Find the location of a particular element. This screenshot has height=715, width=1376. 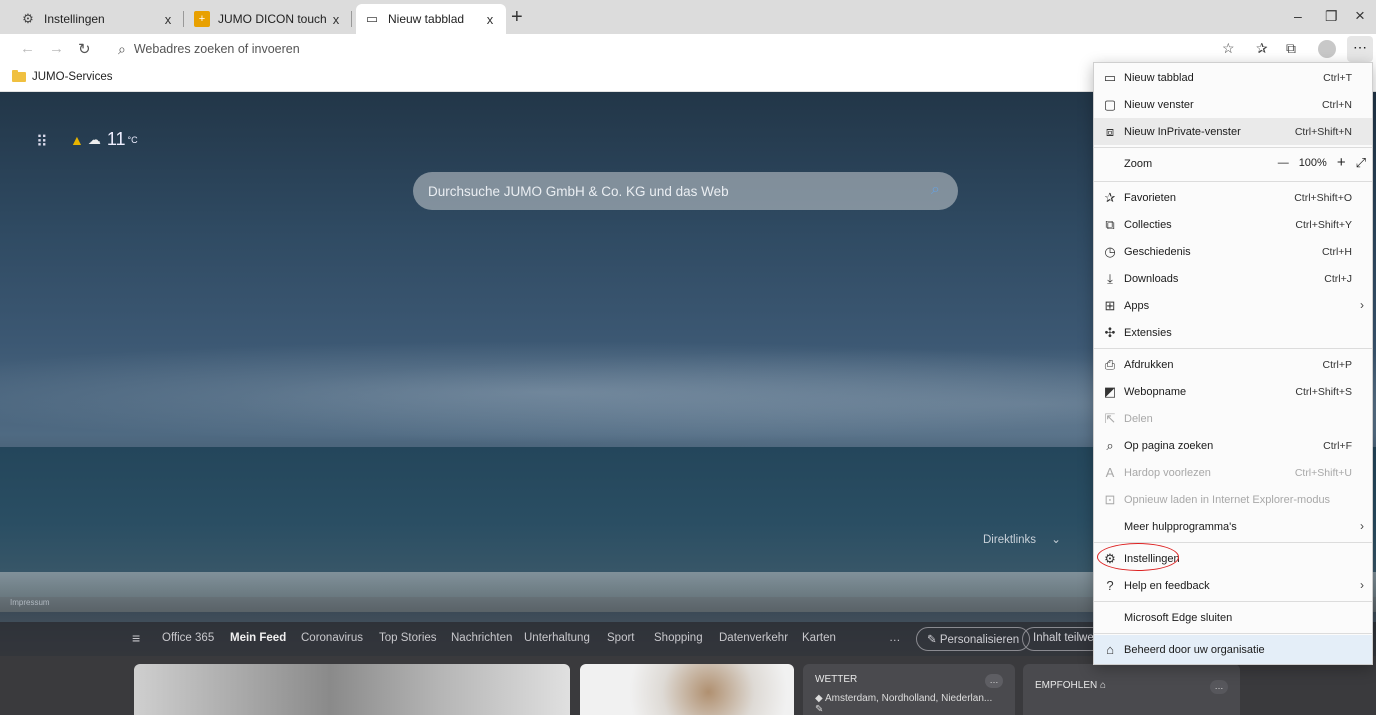

menu-item-web-capture: ◩ Webopname Ctrl+Shift+S is located at coordinates (1233, 391).